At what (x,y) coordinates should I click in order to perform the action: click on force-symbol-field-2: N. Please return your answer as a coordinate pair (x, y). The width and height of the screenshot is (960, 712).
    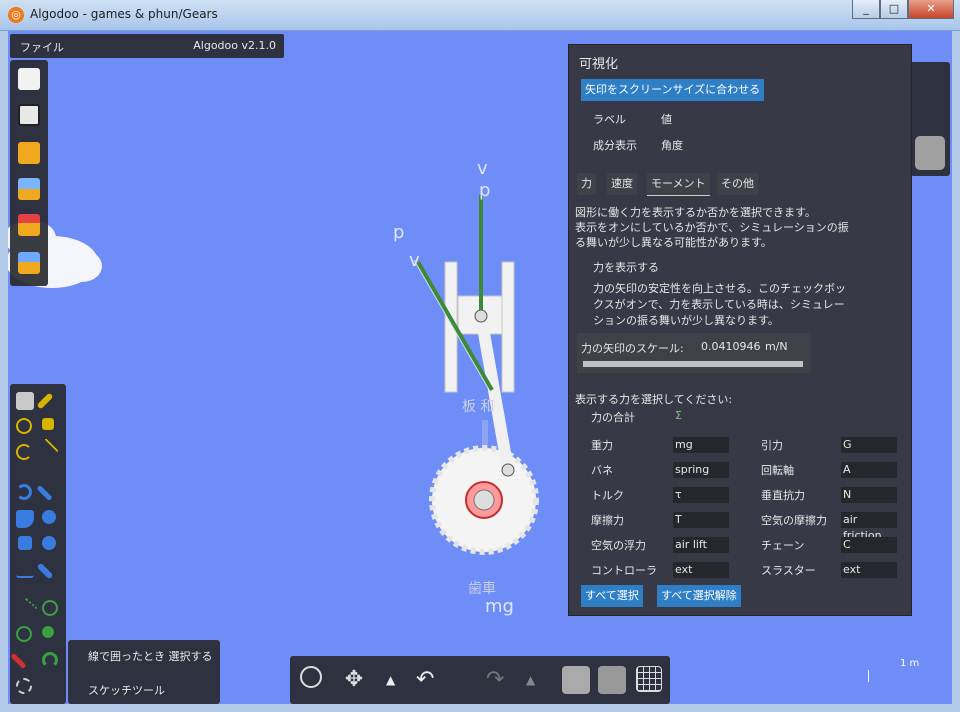
    Looking at the image, I should click on (869, 495).